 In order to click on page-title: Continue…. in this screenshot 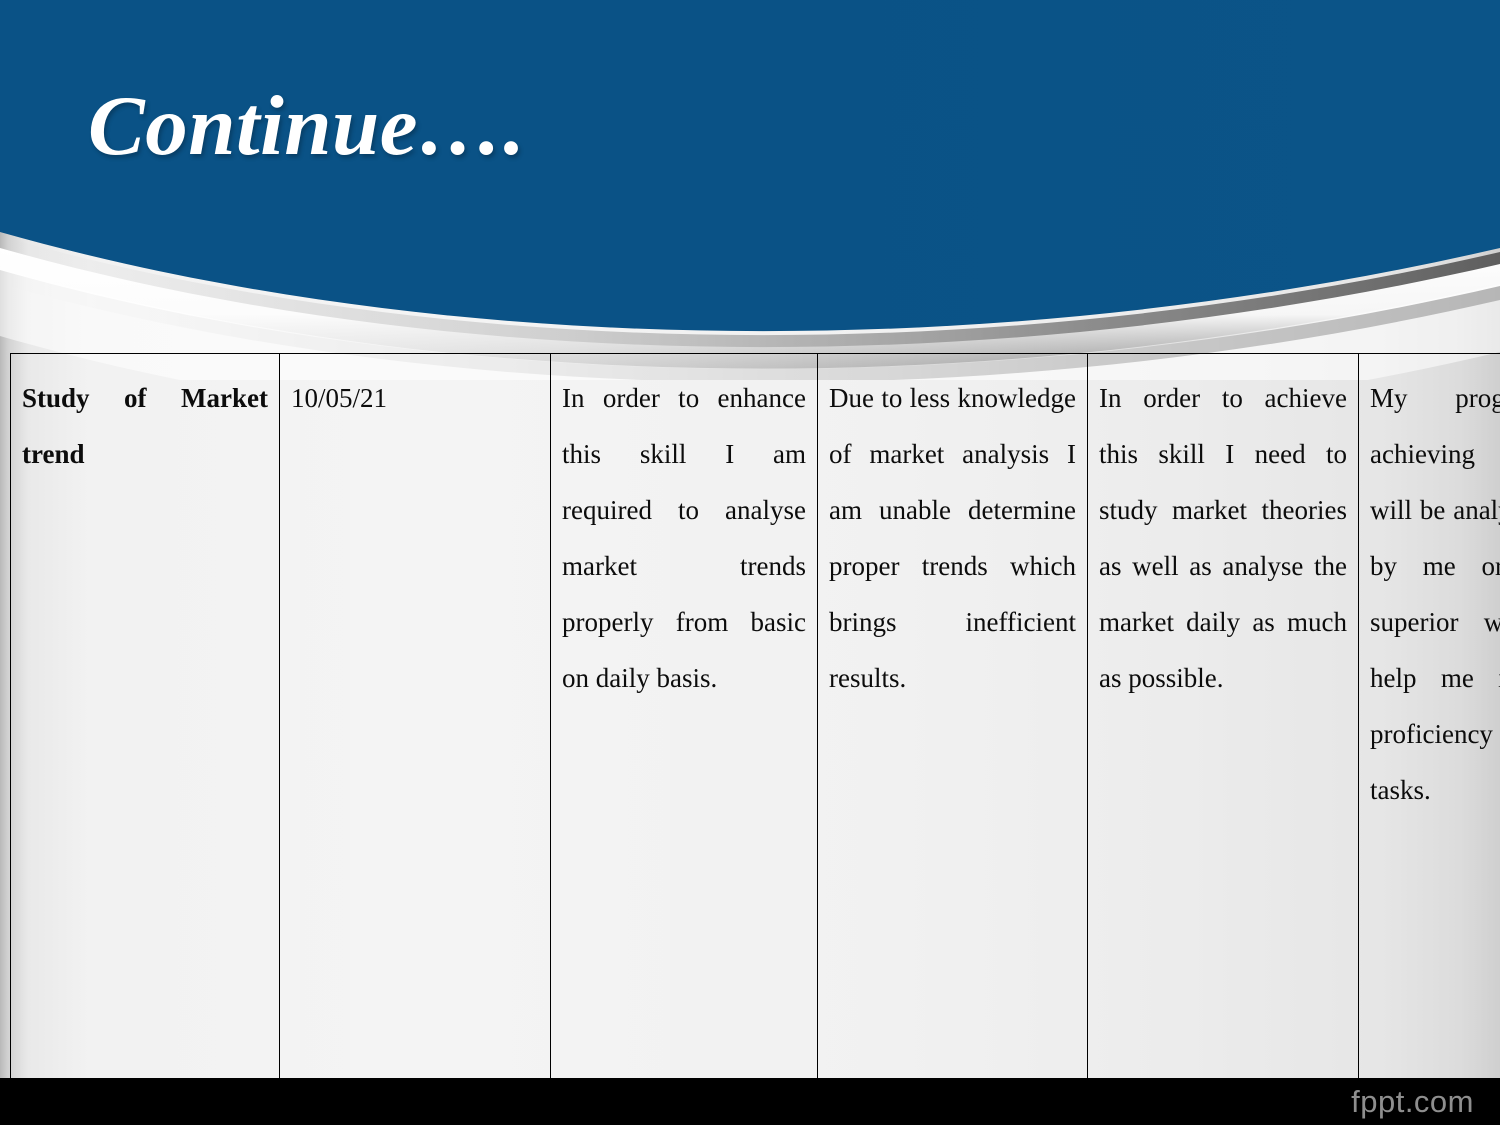, I will do `click(307, 126)`.